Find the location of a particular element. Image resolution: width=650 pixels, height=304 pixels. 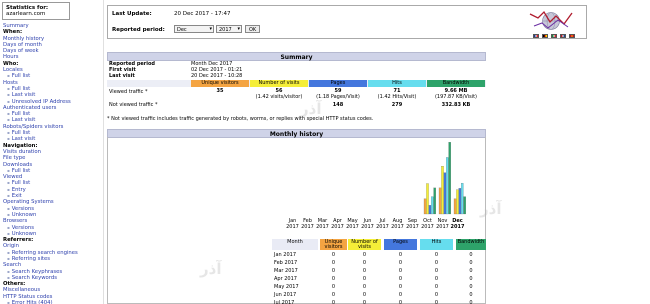

table-cell: Jul 2017 is located at coordinates (284, 302).